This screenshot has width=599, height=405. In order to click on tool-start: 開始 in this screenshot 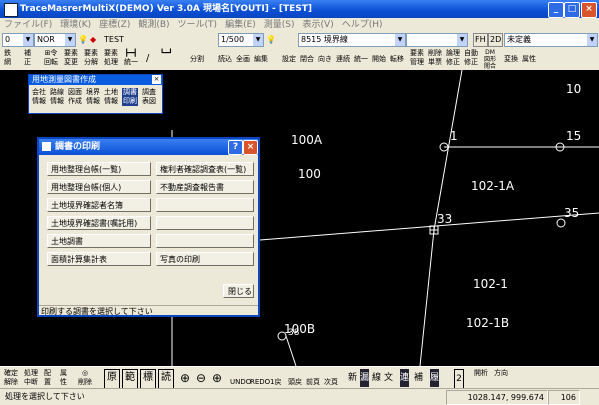, I will do `click(379, 59)`.